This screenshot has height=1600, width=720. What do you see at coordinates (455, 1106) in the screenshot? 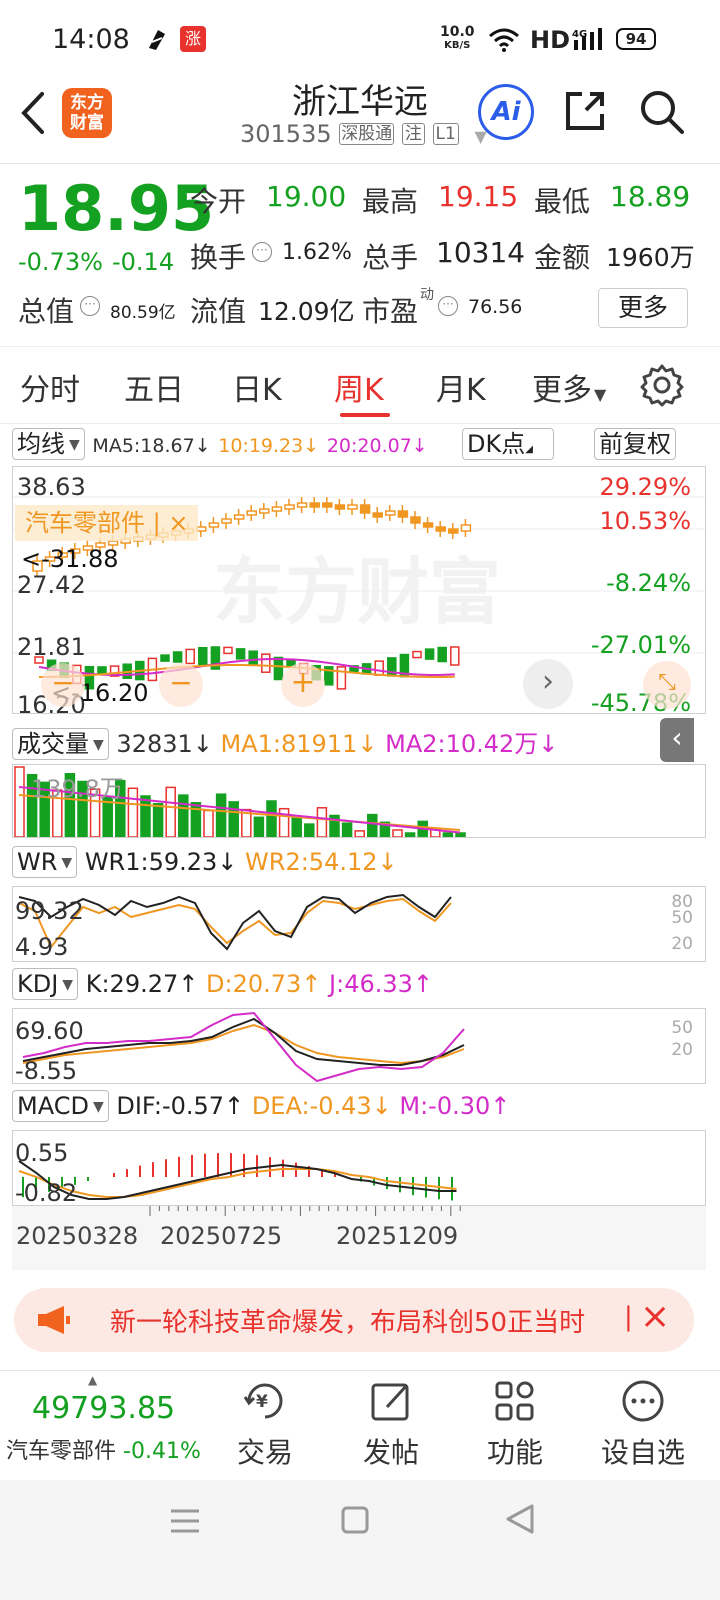
I see `macd-m-value: M:-0.30↑` at bounding box center [455, 1106].